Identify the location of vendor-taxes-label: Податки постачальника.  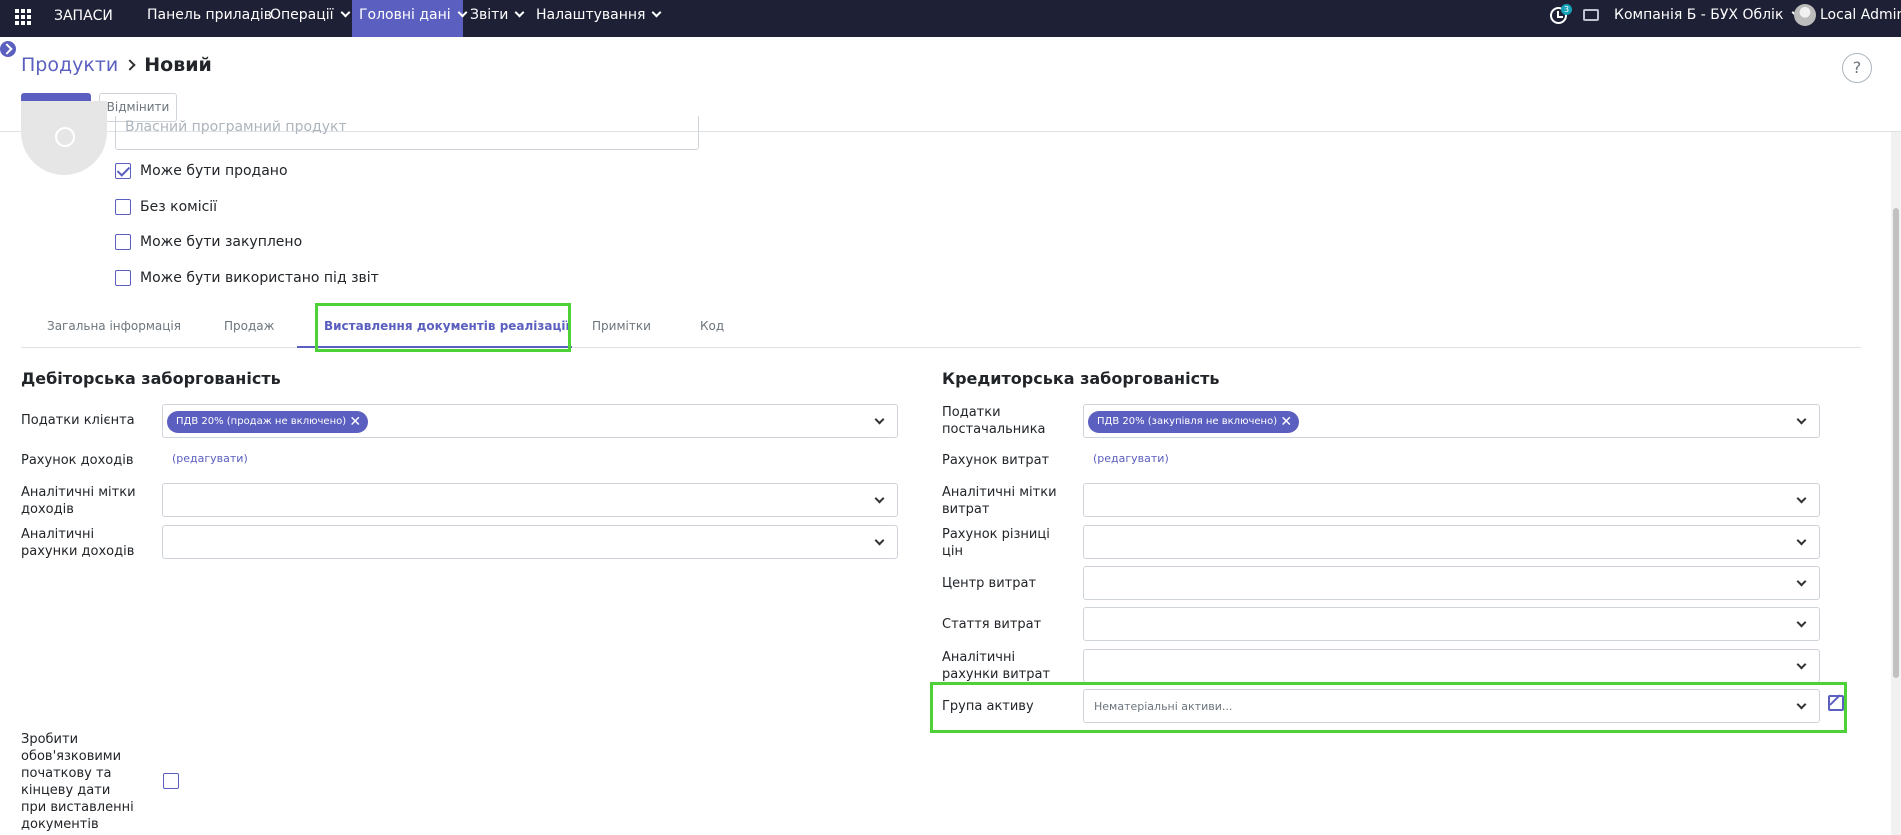
(994, 421).